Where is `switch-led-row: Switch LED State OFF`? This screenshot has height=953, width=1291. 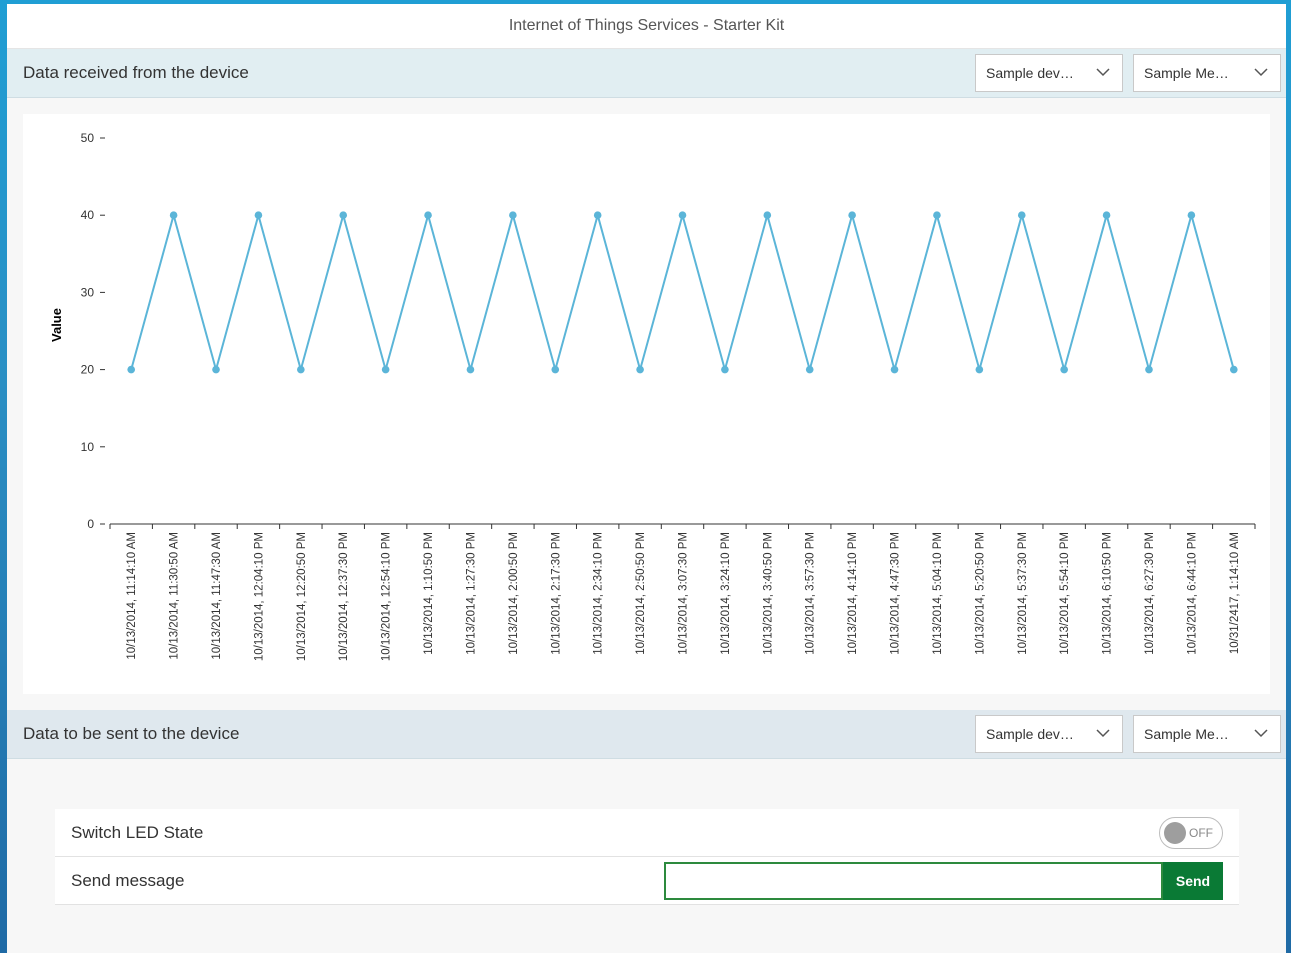
switch-led-row: Switch LED State OFF is located at coordinates (647, 833).